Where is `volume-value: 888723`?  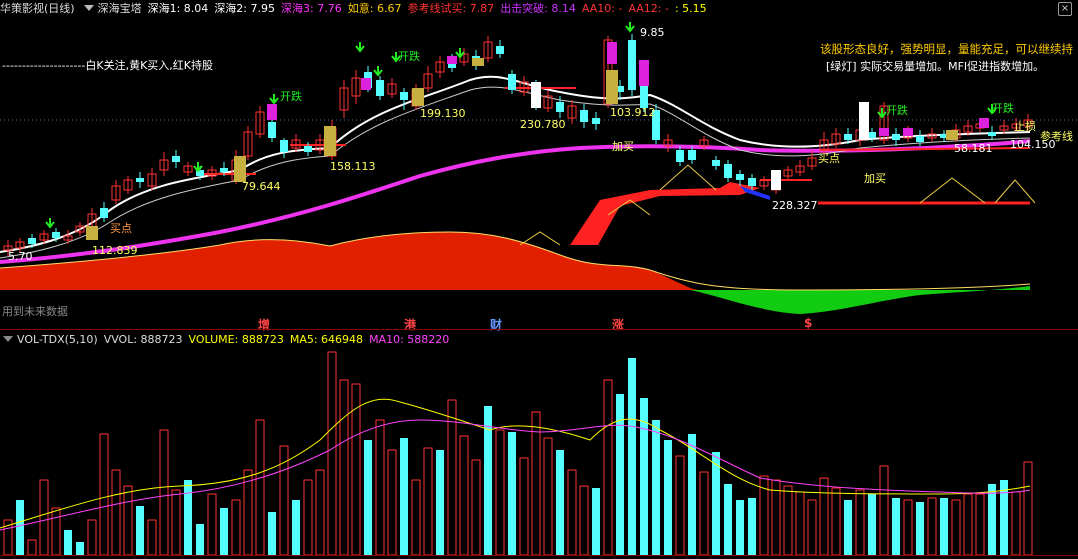 volume-value: 888723 is located at coordinates (261, 339).